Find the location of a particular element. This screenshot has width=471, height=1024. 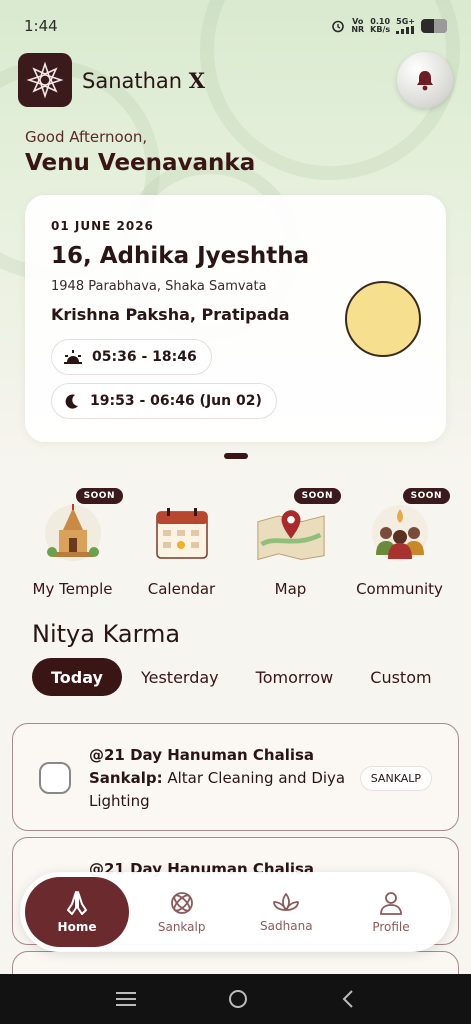

notifications-button is located at coordinates (425, 80).